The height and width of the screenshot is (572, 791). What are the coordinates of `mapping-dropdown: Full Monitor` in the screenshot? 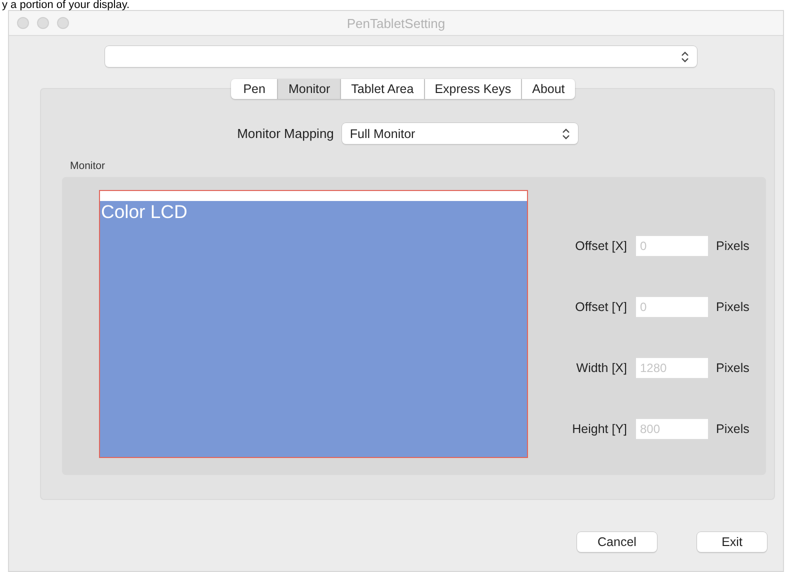 It's located at (460, 133).